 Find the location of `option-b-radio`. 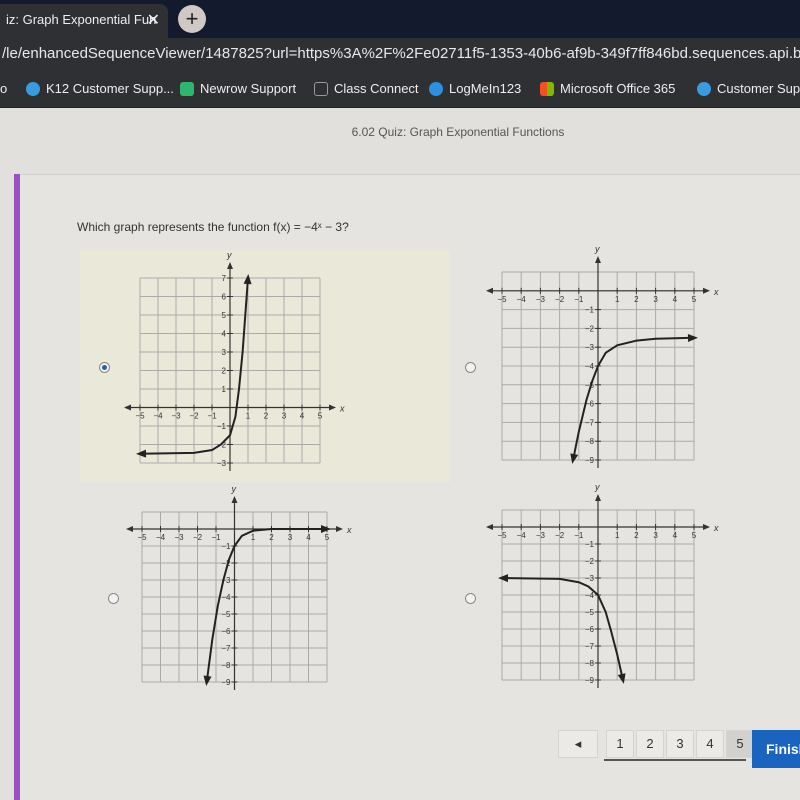

option-b-radio is located at coordinates (470, 367).